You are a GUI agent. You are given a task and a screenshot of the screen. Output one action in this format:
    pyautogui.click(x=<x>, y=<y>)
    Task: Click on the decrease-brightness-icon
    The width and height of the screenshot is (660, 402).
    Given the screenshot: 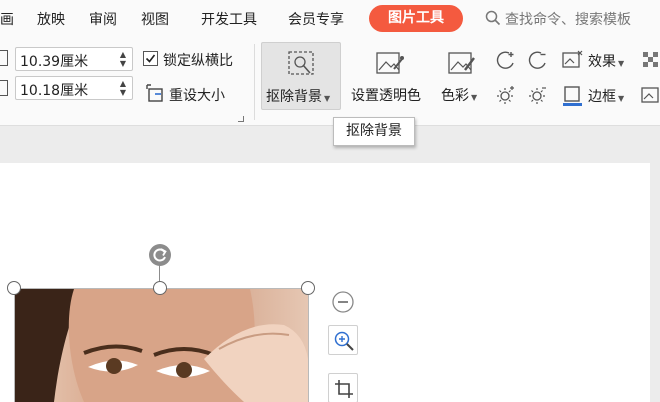 What is the action you would take?
    pyautogui.click(x=538, y=95)
    